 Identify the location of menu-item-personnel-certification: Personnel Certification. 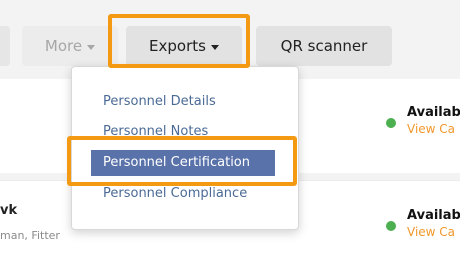
(183, 163).